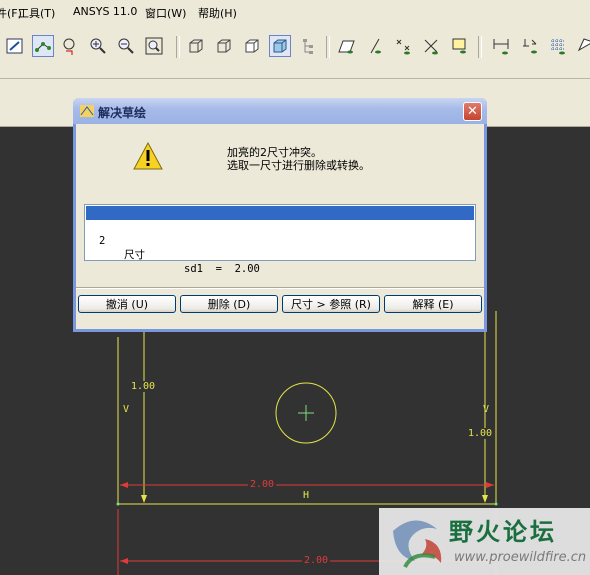 The image size is (590, 575). I want to click on center-mark, so click(306, 413).